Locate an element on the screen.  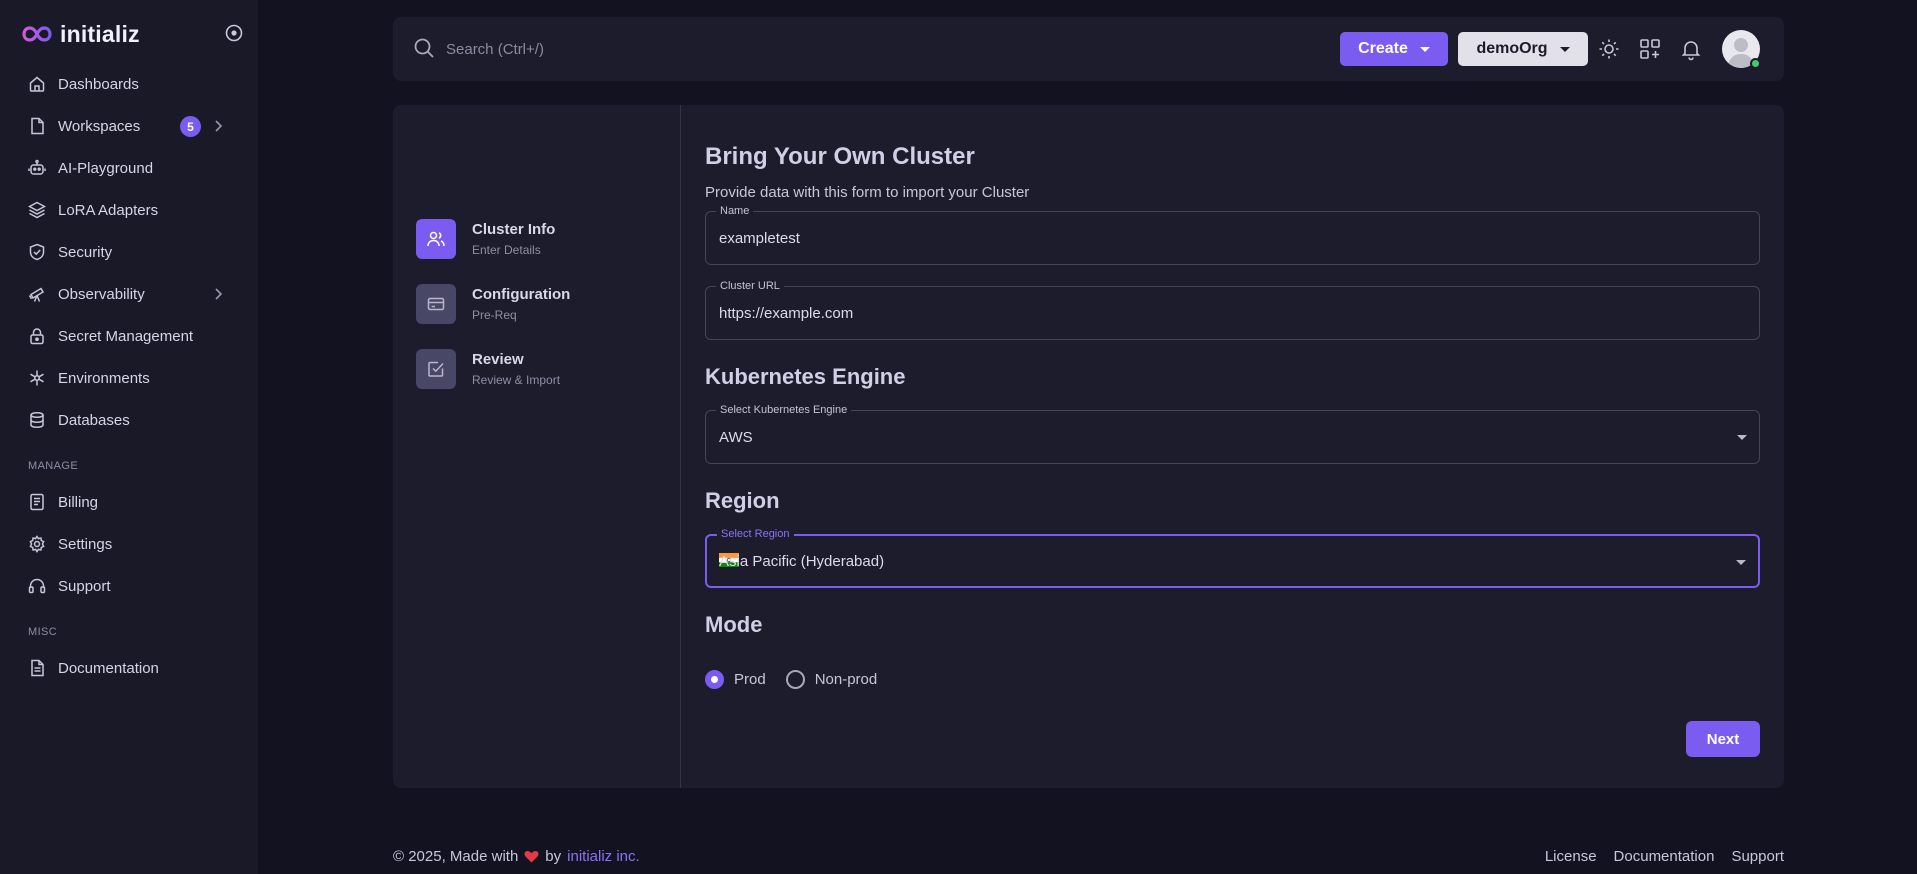
telescope-icon is located at coordinates (37, 294).